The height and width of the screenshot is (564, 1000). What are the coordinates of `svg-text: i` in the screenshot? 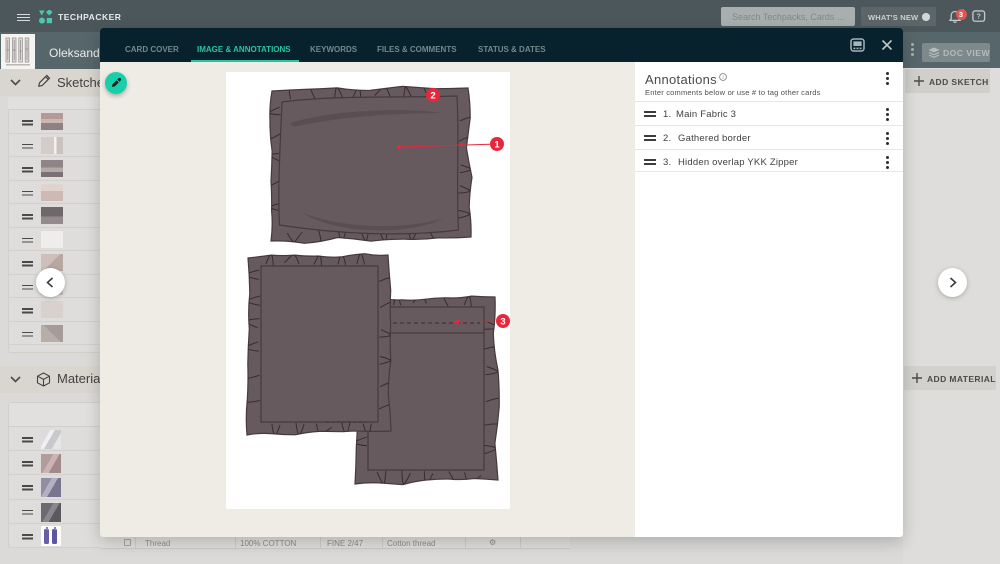 It's located at (722, 78).